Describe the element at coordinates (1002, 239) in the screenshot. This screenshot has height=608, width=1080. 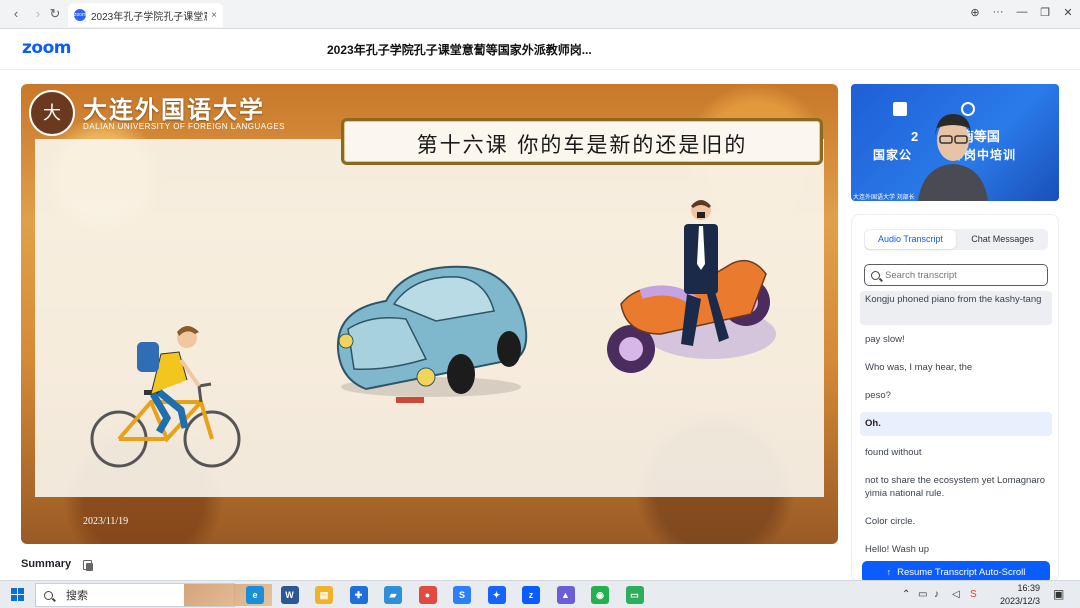
I see `tab-chat-messages: Chat Messages` at that location.